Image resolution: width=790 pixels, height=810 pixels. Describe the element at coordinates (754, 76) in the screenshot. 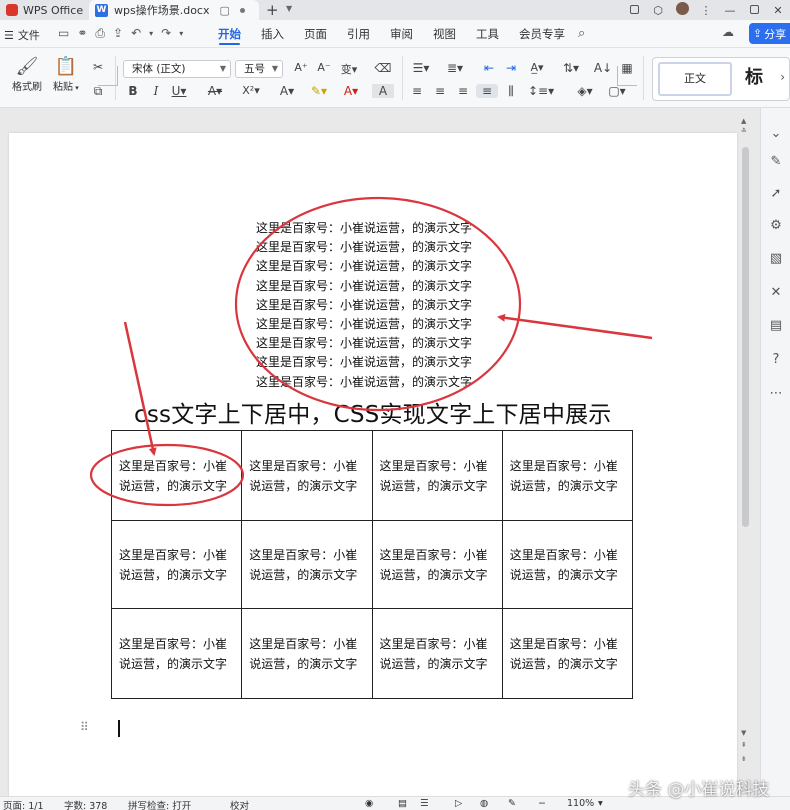

I see `style-heading-button: 标` at that location.